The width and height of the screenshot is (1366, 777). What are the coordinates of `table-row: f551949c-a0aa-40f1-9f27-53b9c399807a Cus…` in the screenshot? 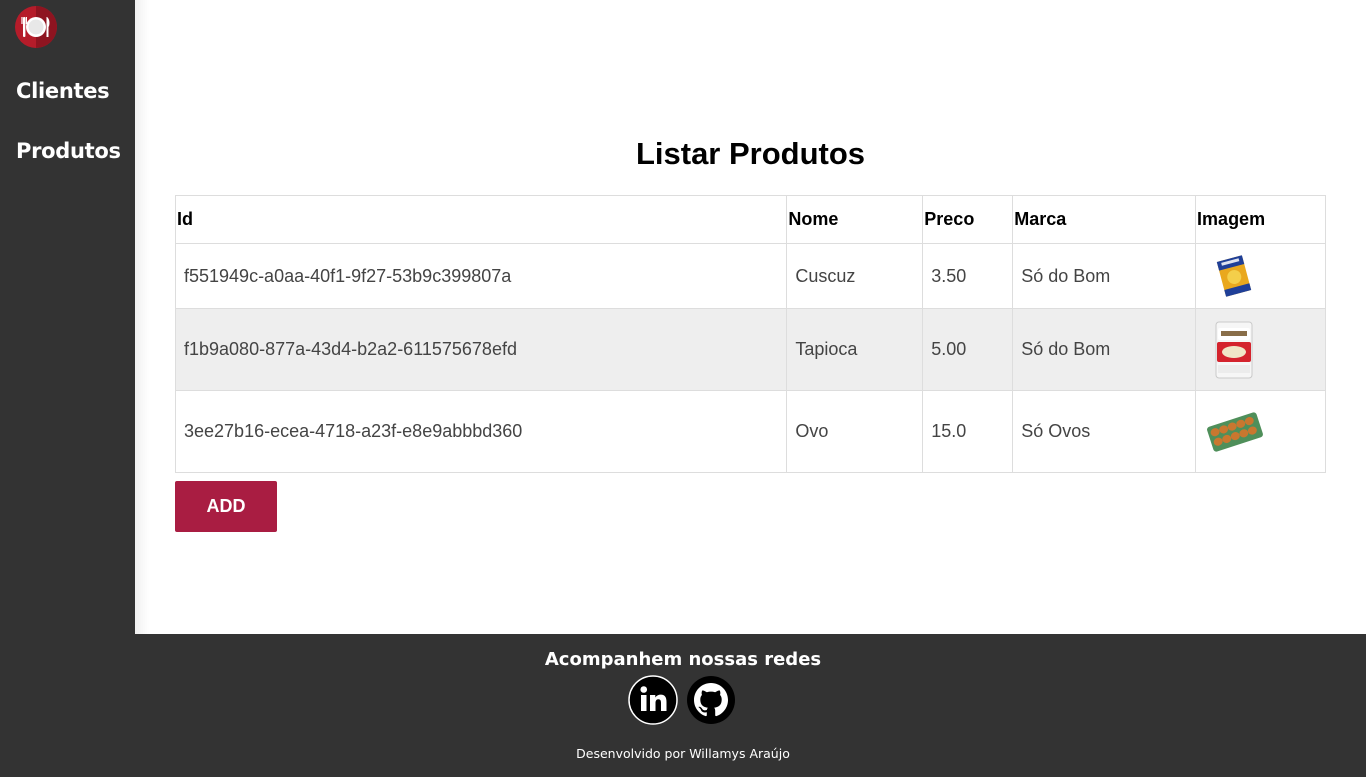 It's located at (750, 276).